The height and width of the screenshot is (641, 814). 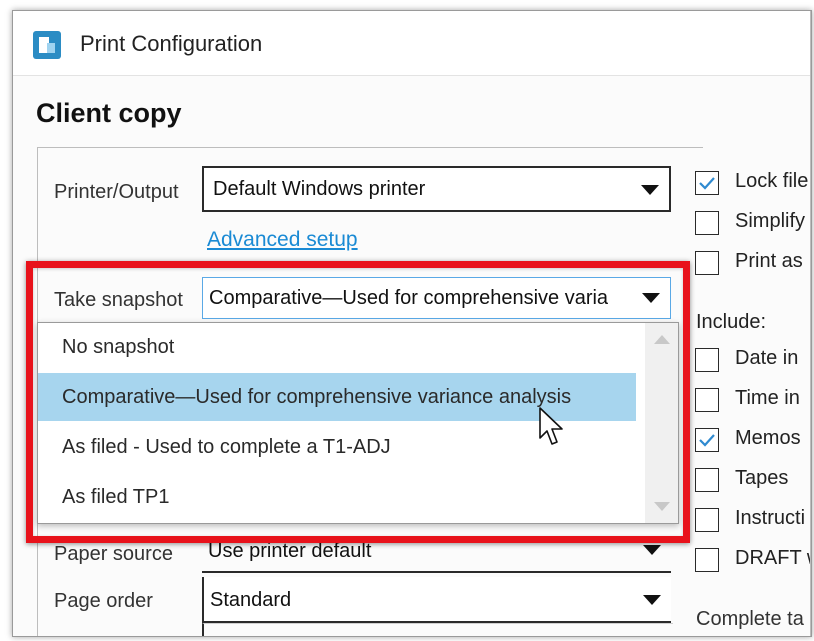 What do you see at coordinates (436, 553) in the screenshot?
I see `paper-source-select: Use printer default` at bounding box center [436, 553].